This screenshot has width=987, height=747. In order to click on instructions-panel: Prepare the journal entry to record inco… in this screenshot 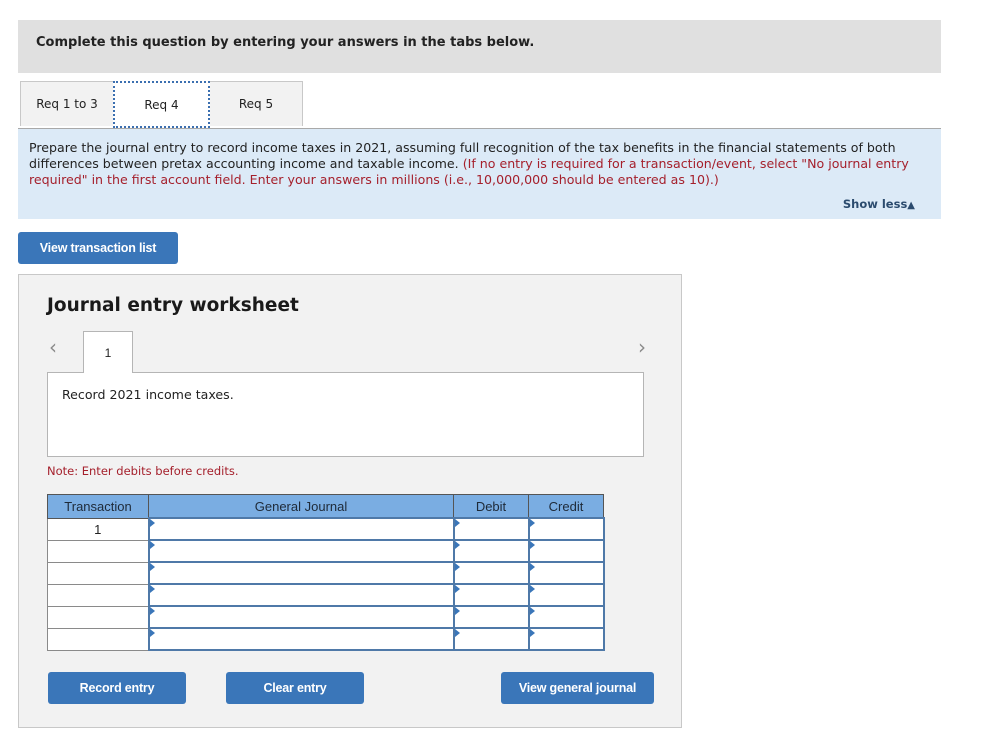, I will do `click(479, 173)`.